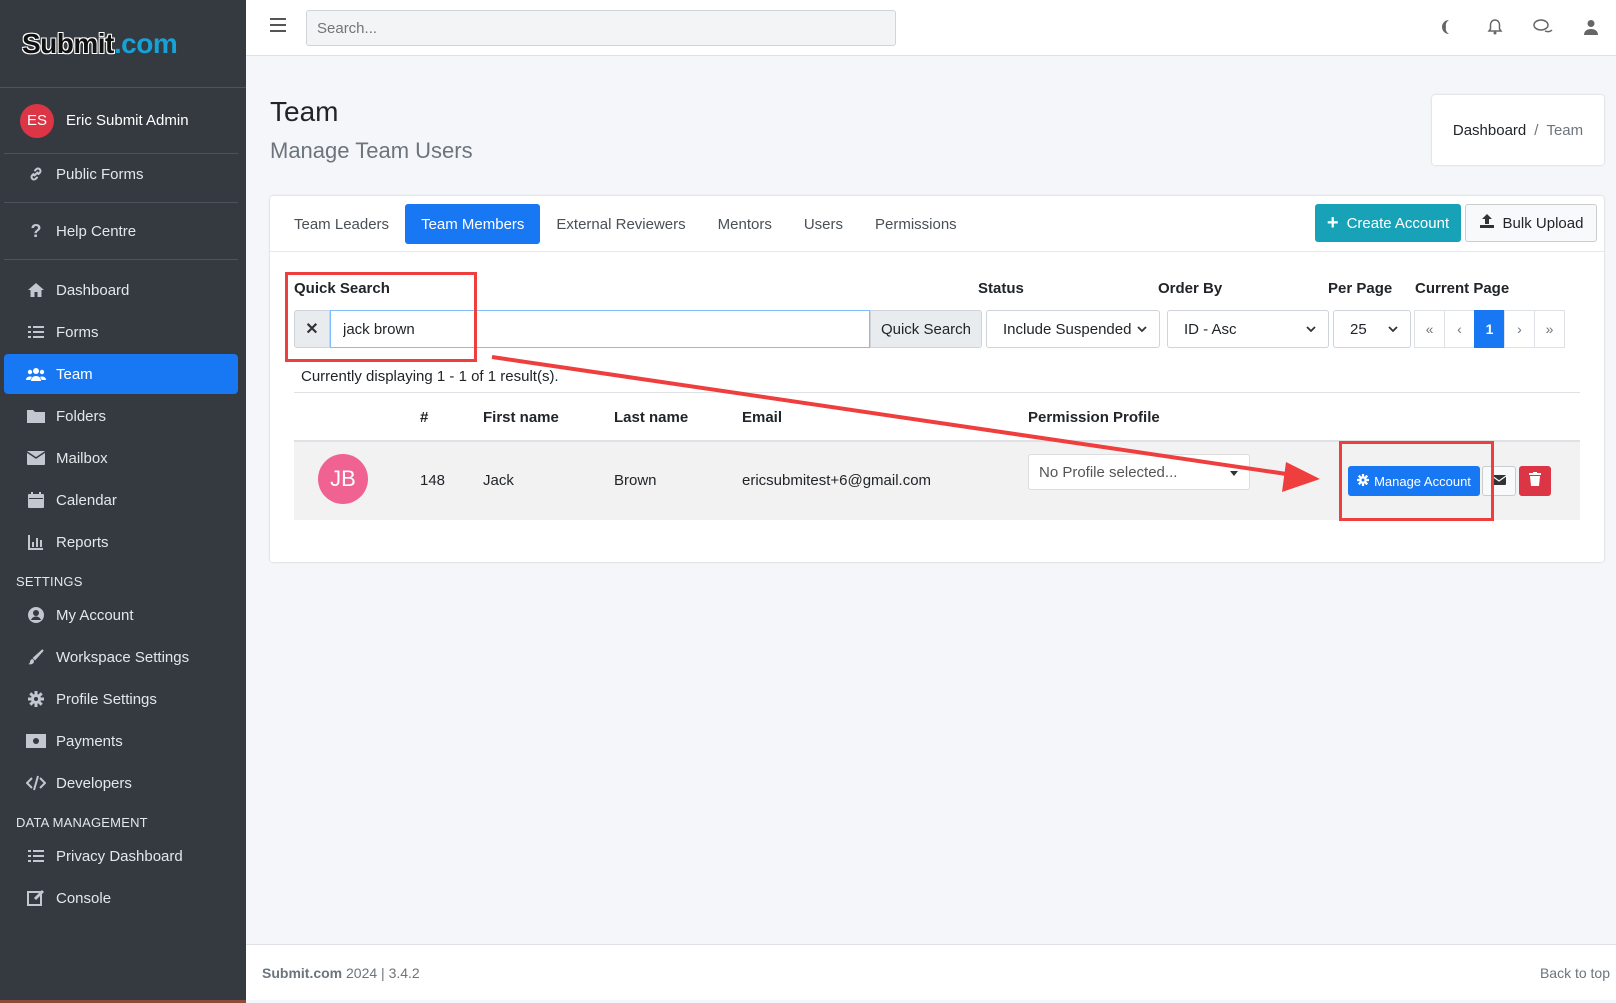 The image size is (1616, 1003). What do you see at coordinates (823, 224) in the screenshot?
I see `tab-users: Users` at bounding box center [823, 224].